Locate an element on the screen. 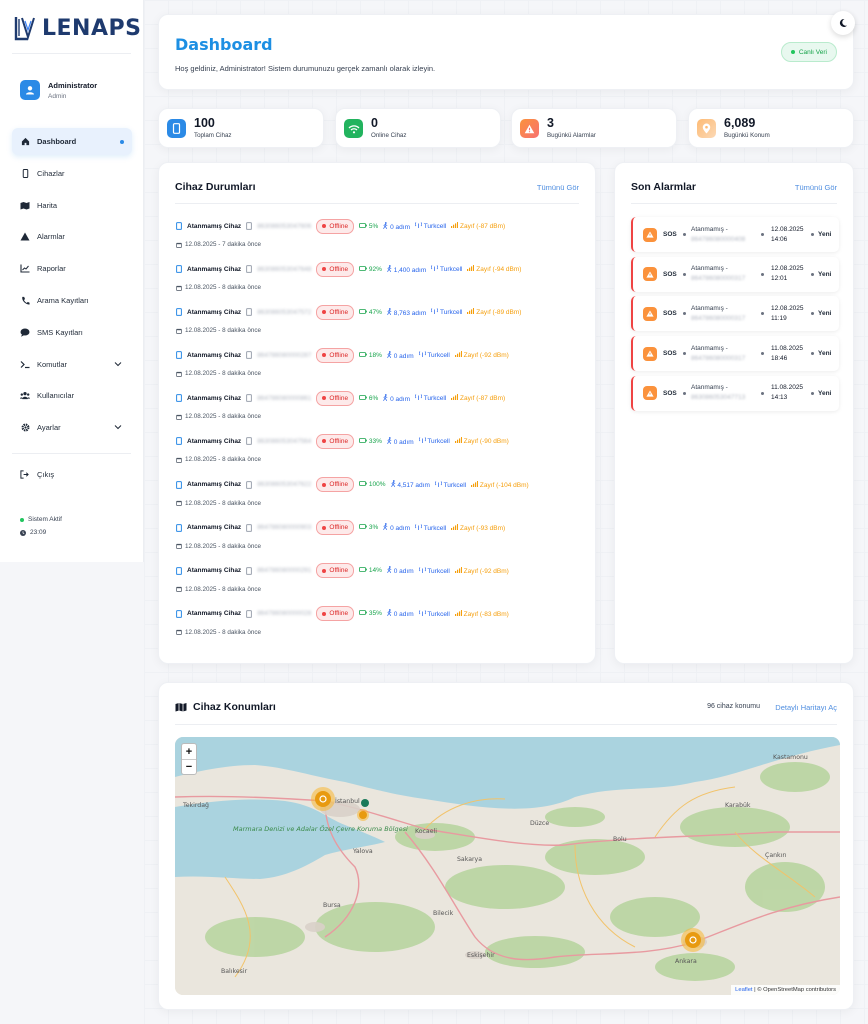 The image size is (868, 1024). sidebar-item-users: Kullanıcılar is located at coordinates (72, 395).